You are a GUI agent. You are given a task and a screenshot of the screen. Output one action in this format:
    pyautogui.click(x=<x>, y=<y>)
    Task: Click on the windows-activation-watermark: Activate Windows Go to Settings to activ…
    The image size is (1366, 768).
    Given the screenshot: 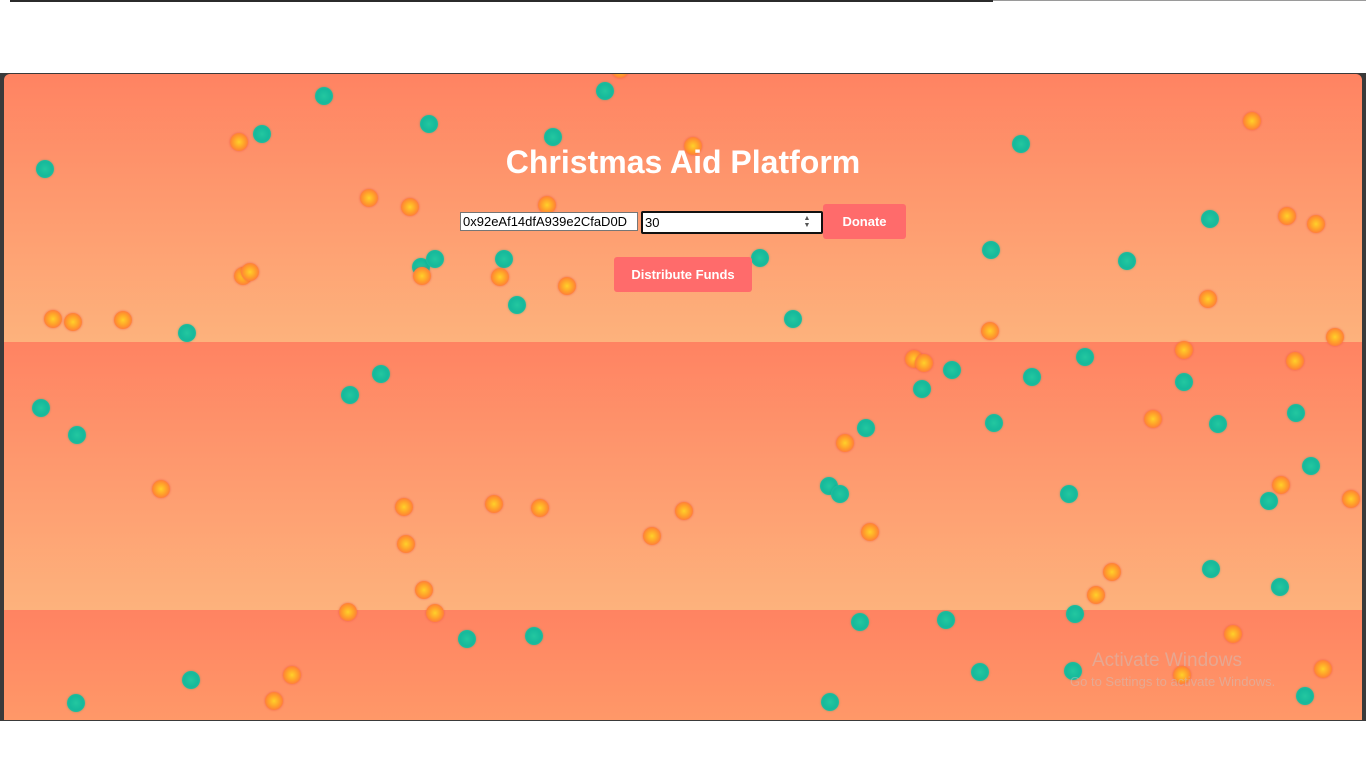 What is the action you would take?
    pyautogui.click(x=1172, y=669)
    